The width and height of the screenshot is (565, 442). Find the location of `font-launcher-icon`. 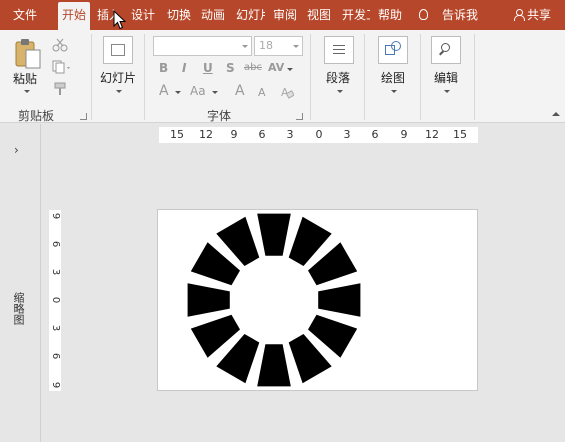

font-launcher-icon is located at coordinates (299, 116).